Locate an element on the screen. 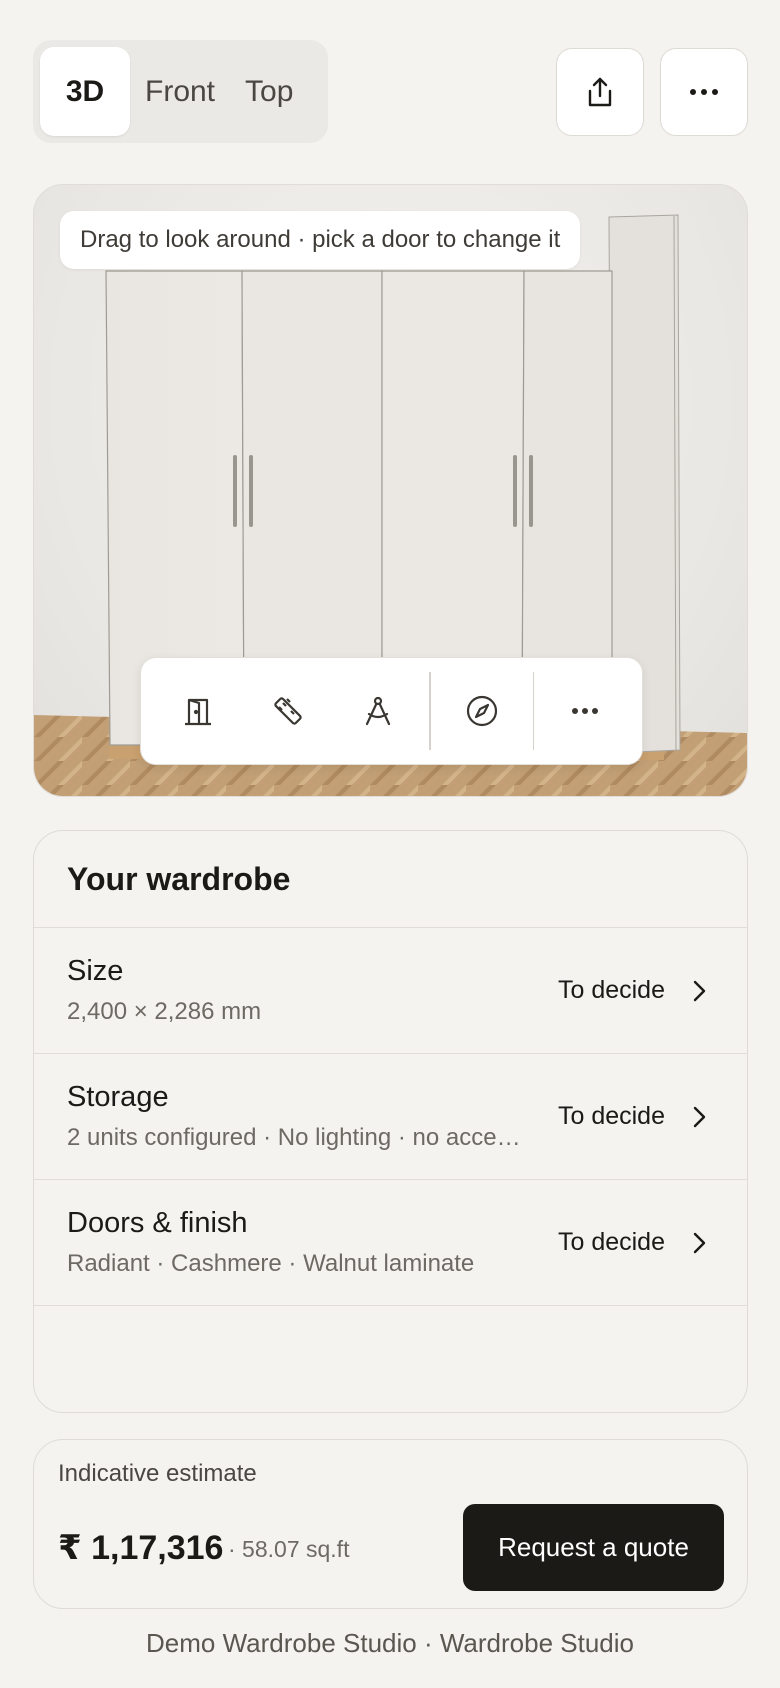 This screenshot has width=780, height=1688. estimate-price: ₹ 1,17,316 is located at coordinates (141, 1548).